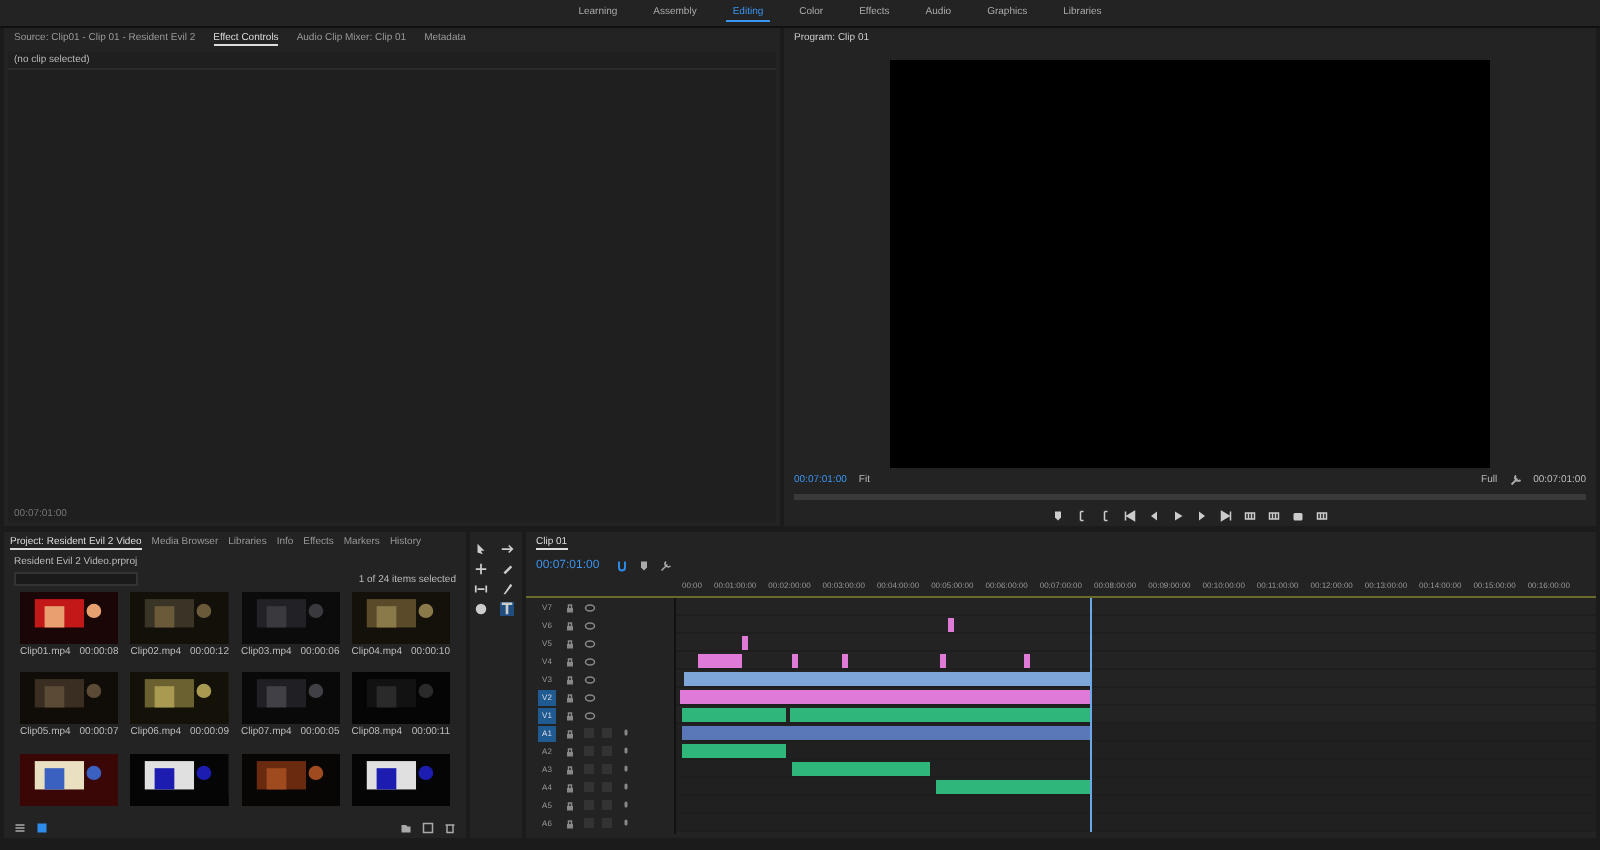  I want to click on step-fwd-icon, so click(1202, 516).